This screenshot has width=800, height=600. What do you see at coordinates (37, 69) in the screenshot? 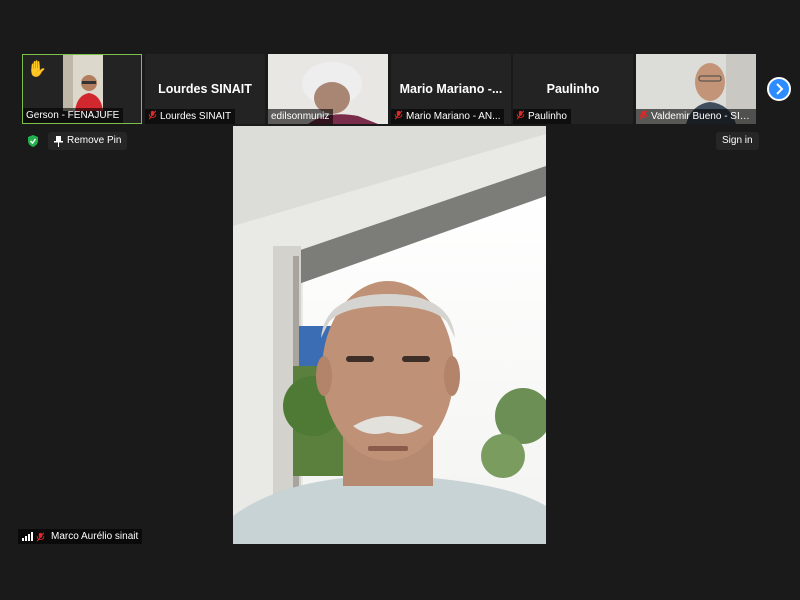
I see `raised-hand-icon: ✋` at bounding box center [37, 69].